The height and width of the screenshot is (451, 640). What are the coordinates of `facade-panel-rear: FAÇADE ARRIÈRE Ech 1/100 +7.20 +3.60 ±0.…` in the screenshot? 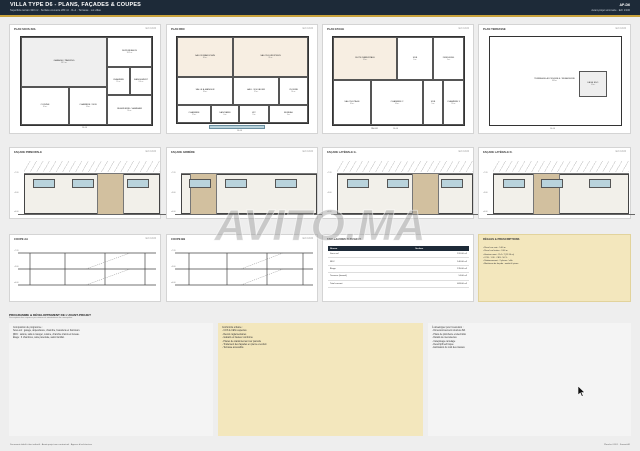 It's located at (244, 183).